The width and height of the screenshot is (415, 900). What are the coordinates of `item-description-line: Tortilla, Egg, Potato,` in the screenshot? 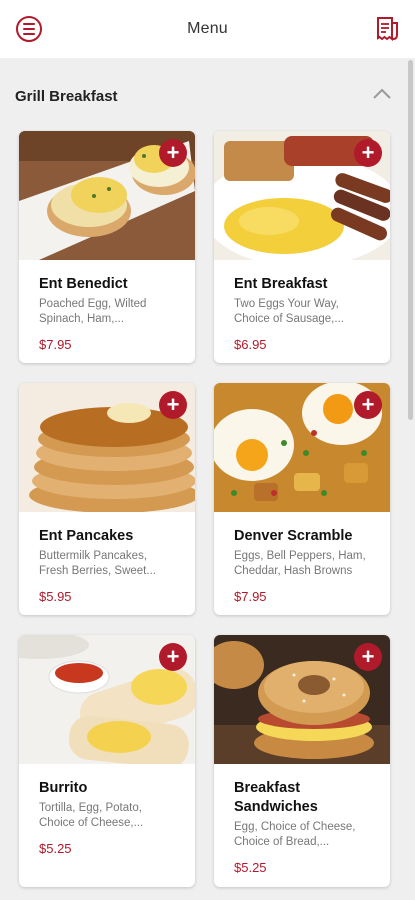 It's located at (90, 808).